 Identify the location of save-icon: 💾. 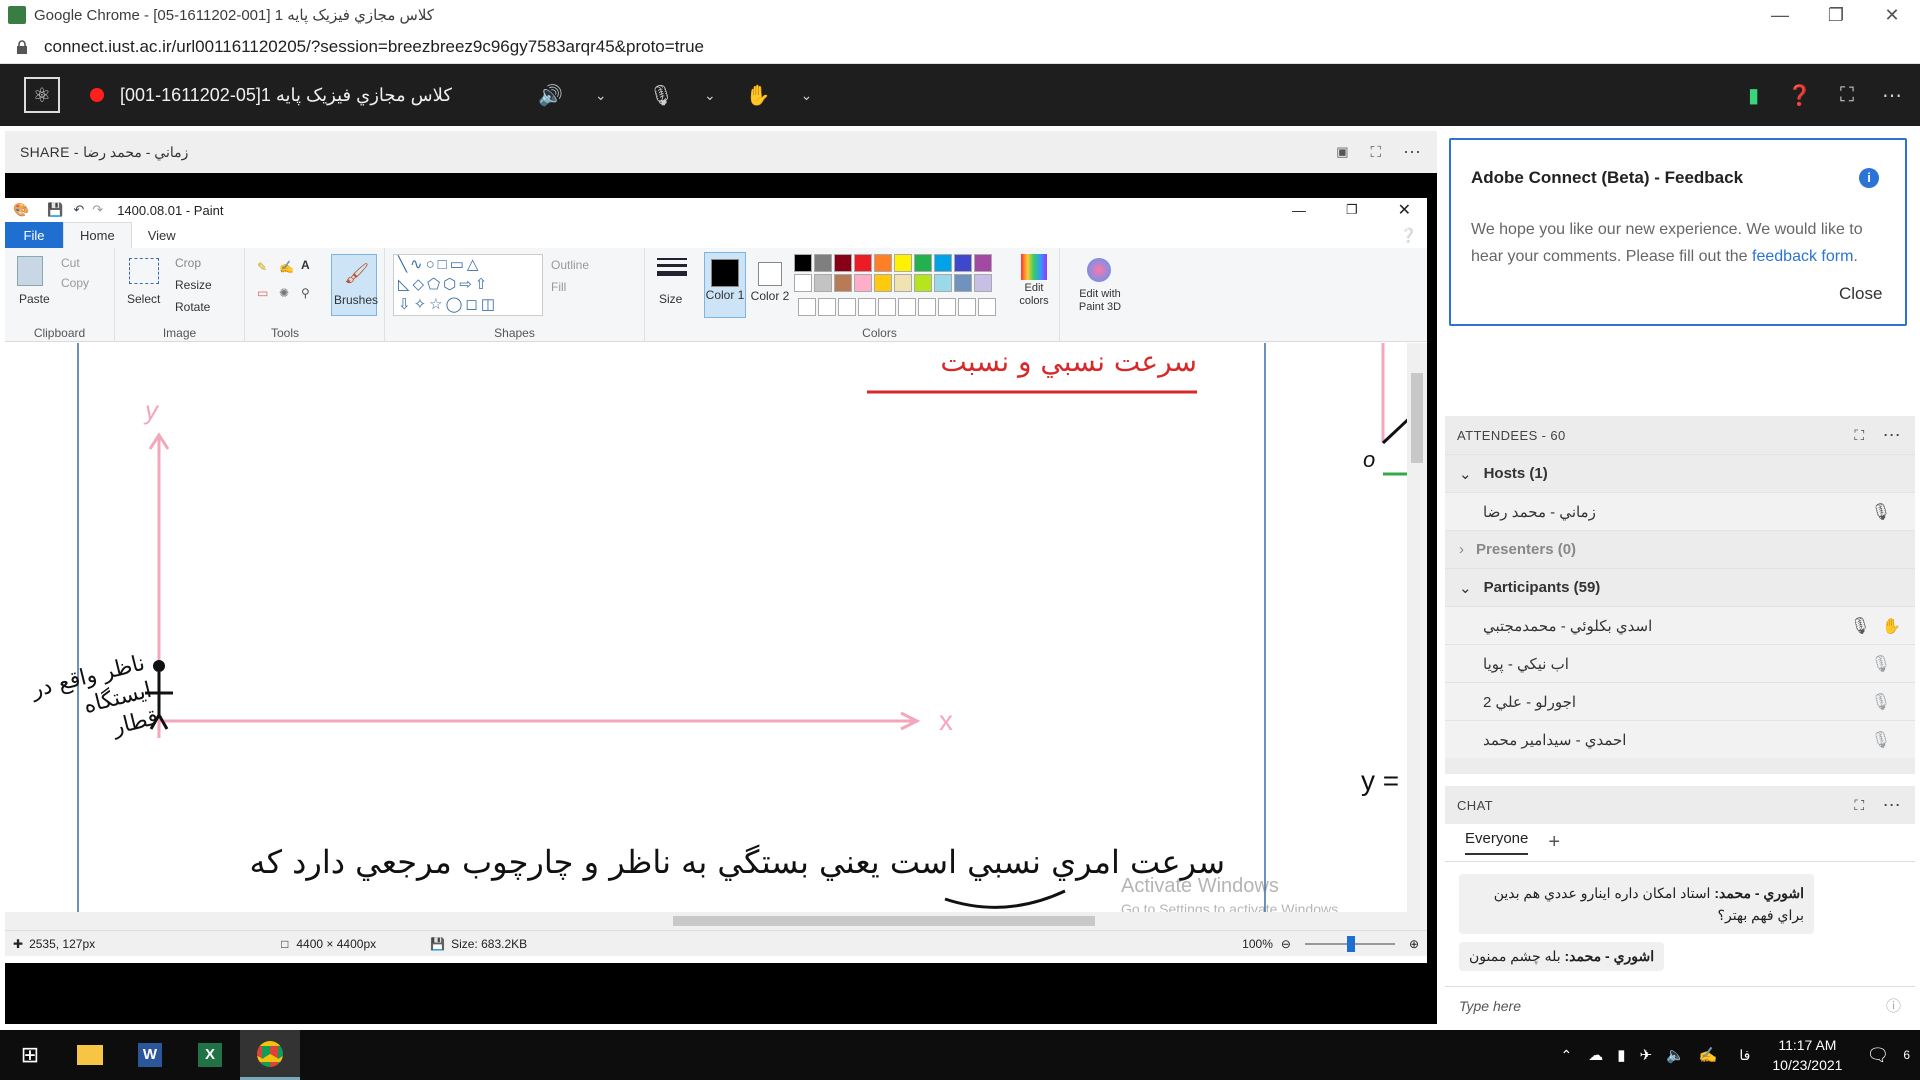
(55, 210).